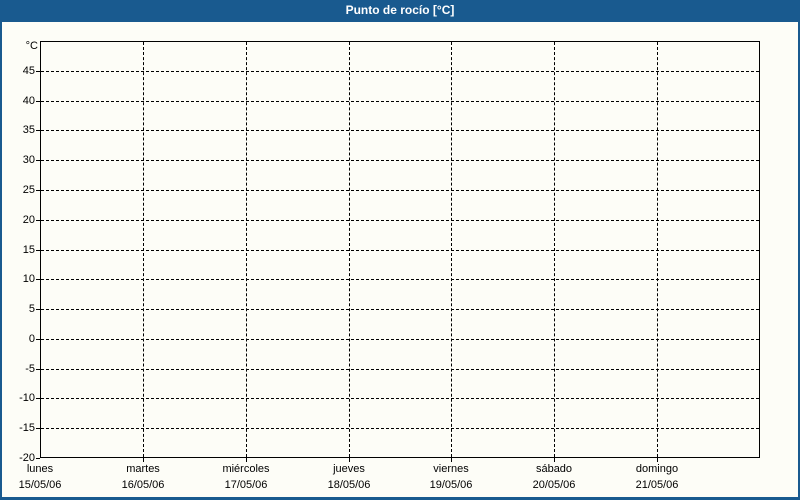 The width and height of the screenshot is (800, 500). Describe the element at coordinates (246, 485) in the screenshot. I see `x-date-label-17-05-06: 17/05/06` at that location.